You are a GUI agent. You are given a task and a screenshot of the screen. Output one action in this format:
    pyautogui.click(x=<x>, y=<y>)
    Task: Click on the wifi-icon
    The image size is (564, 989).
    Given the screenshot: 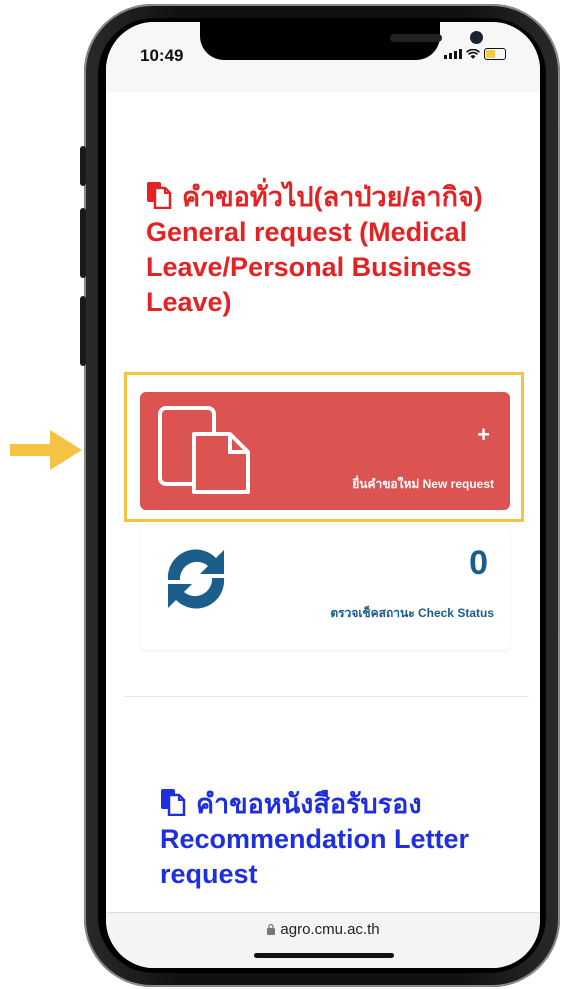 What is the action you would take?
    pyautogui.click(x=473, y=53)
    